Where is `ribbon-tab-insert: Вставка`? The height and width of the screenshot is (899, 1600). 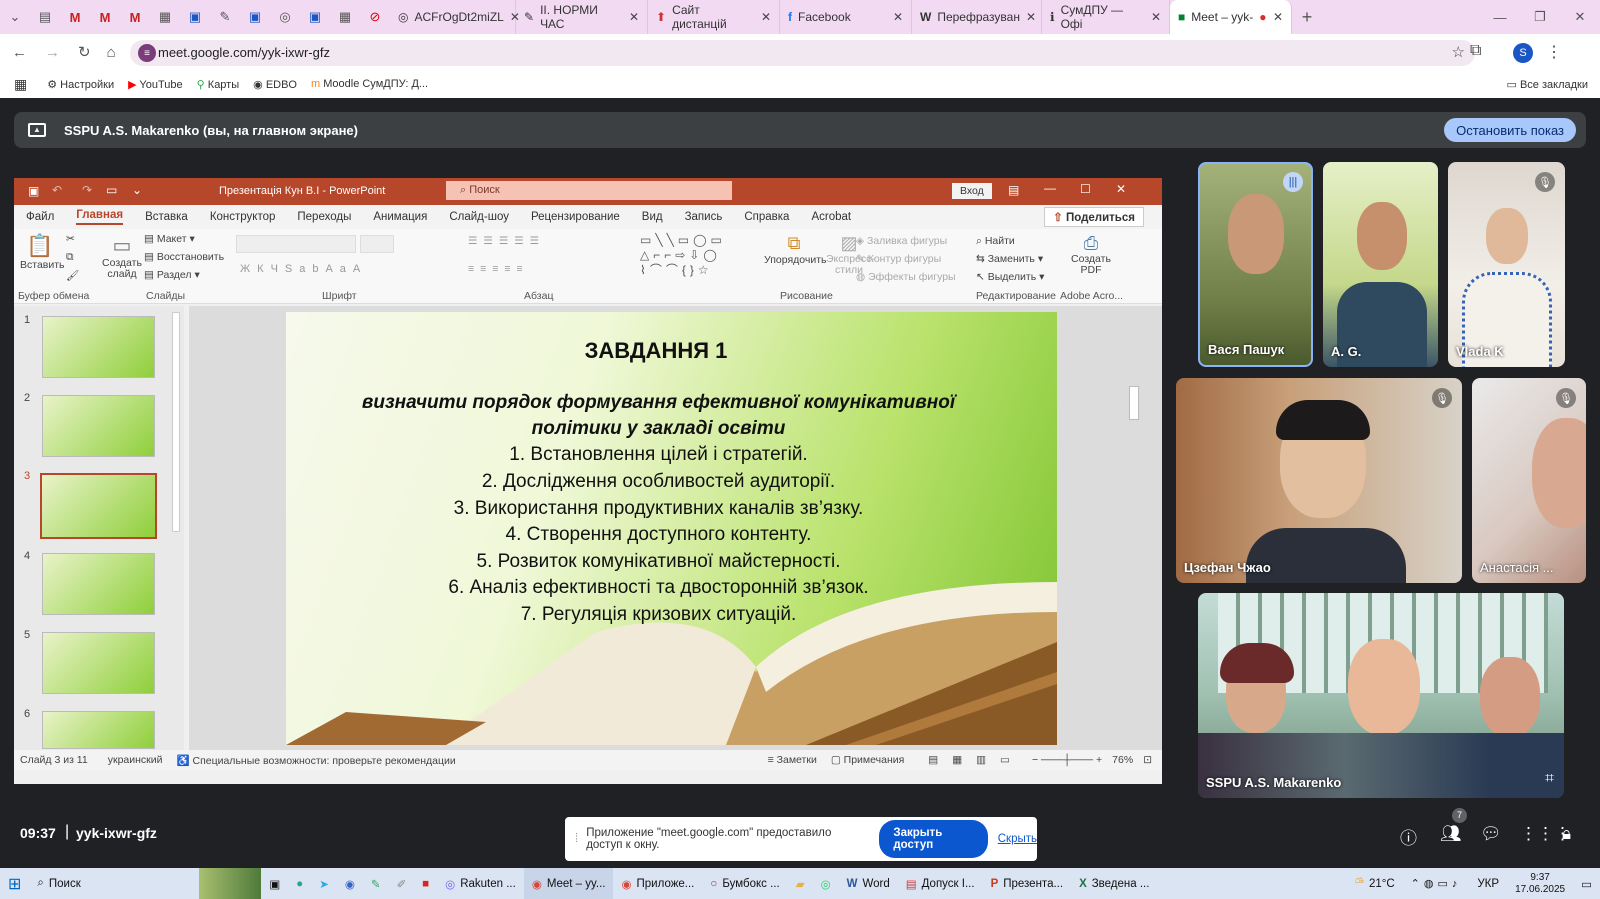 ribbon-tab-insert: Вставка is located at coordinates (166, 217).